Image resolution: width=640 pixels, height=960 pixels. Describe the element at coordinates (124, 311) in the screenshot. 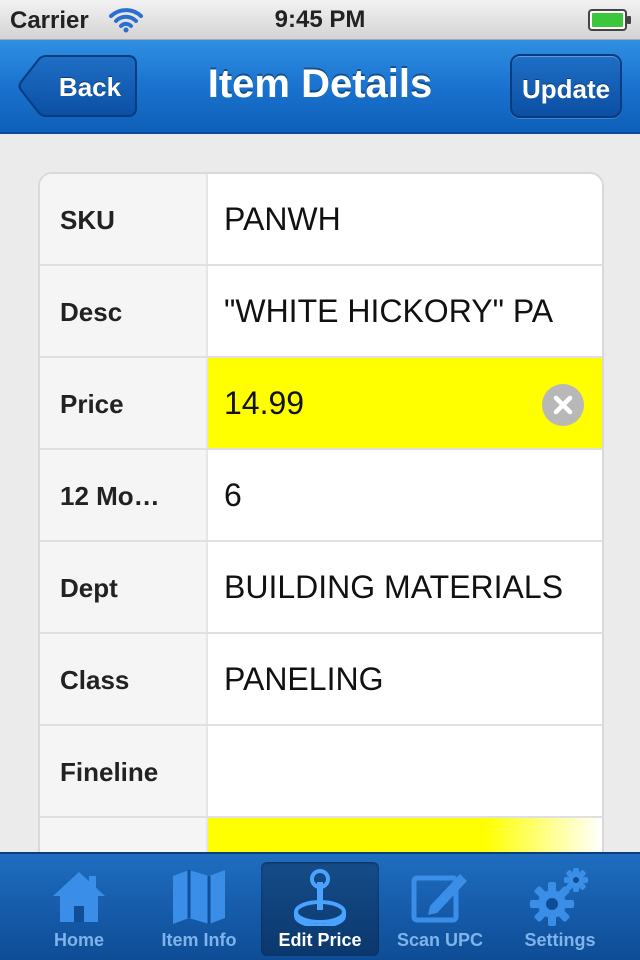

I see `field-label-desc: Desc` at that location.